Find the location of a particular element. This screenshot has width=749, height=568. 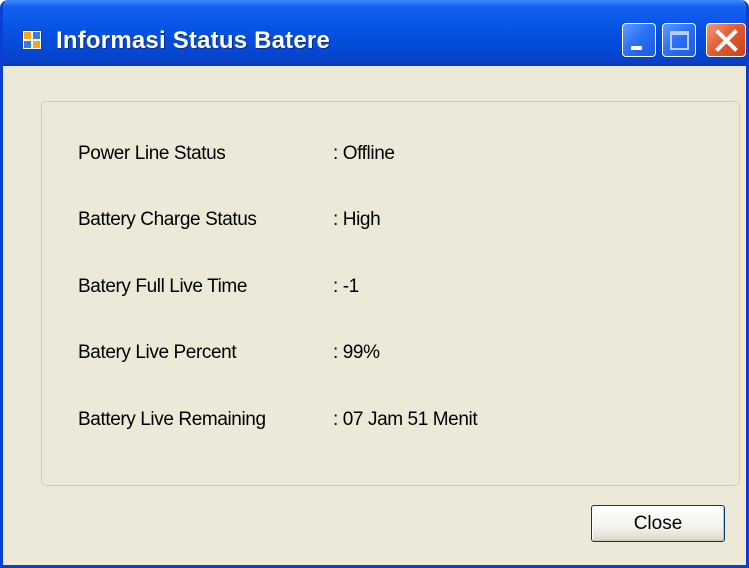

power-line-status-value: : Offline is located at coordinates (364, 153).